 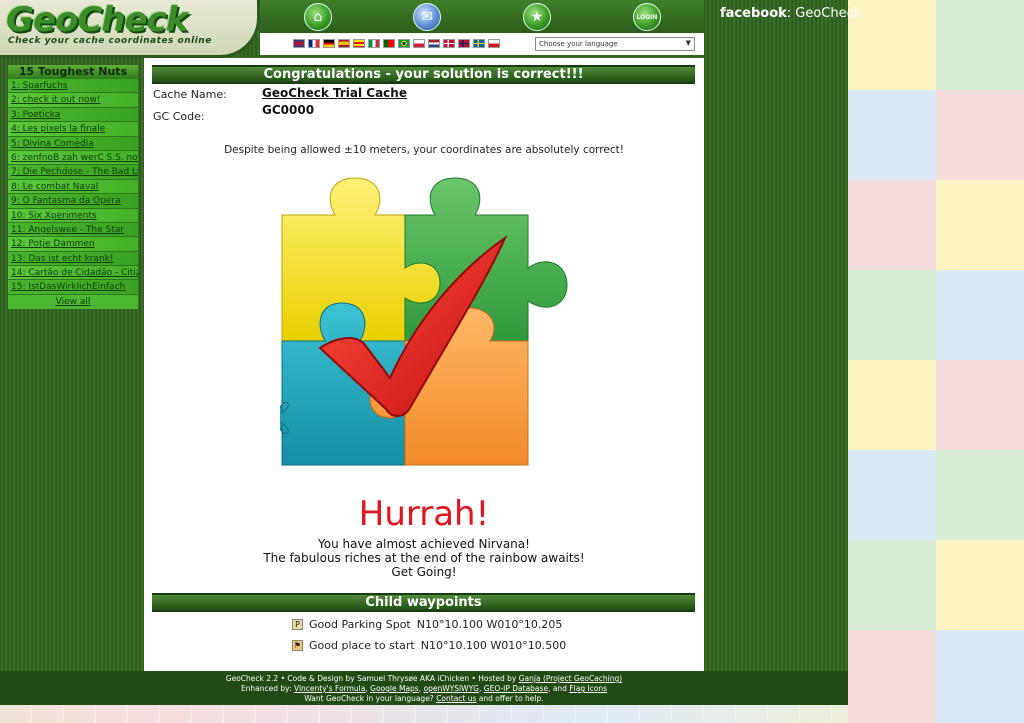 I want to click on footer-version: GeoCheck 2.2, so click(x=252, y=678).